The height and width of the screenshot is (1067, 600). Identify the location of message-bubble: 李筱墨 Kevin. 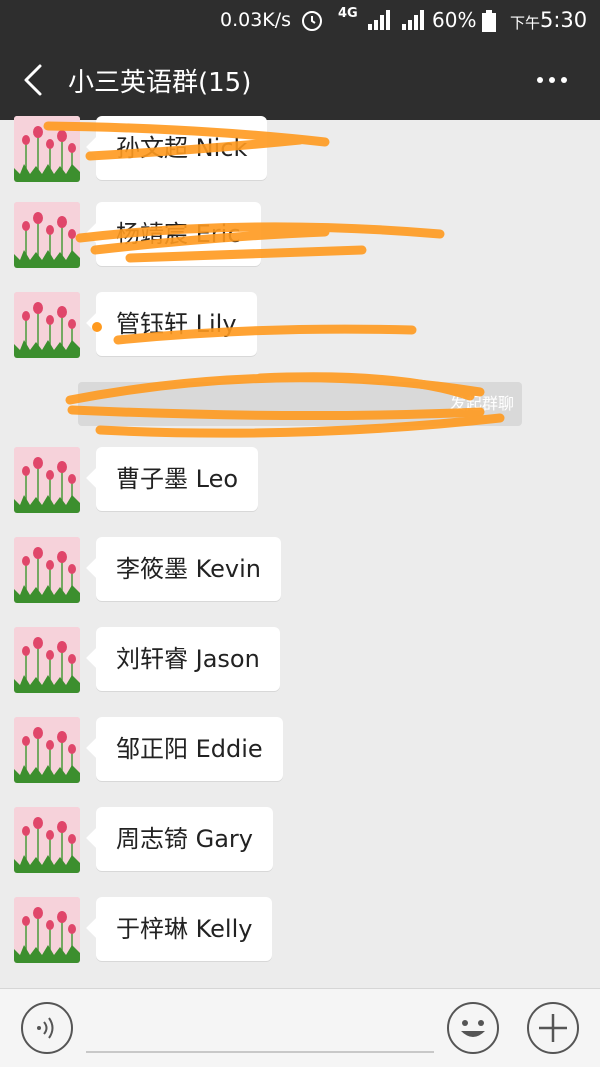
(189, 569).